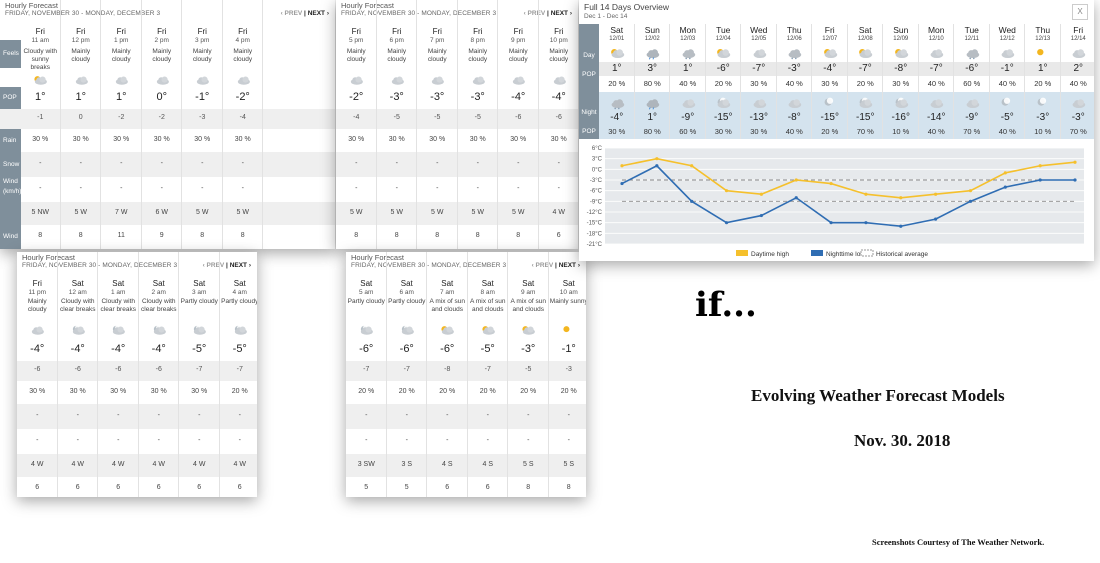 This screenshot has width=1100, height=563. Describe the element at coordinates (1080, 12) in the screenshot. I see `close-button: X` at that location.